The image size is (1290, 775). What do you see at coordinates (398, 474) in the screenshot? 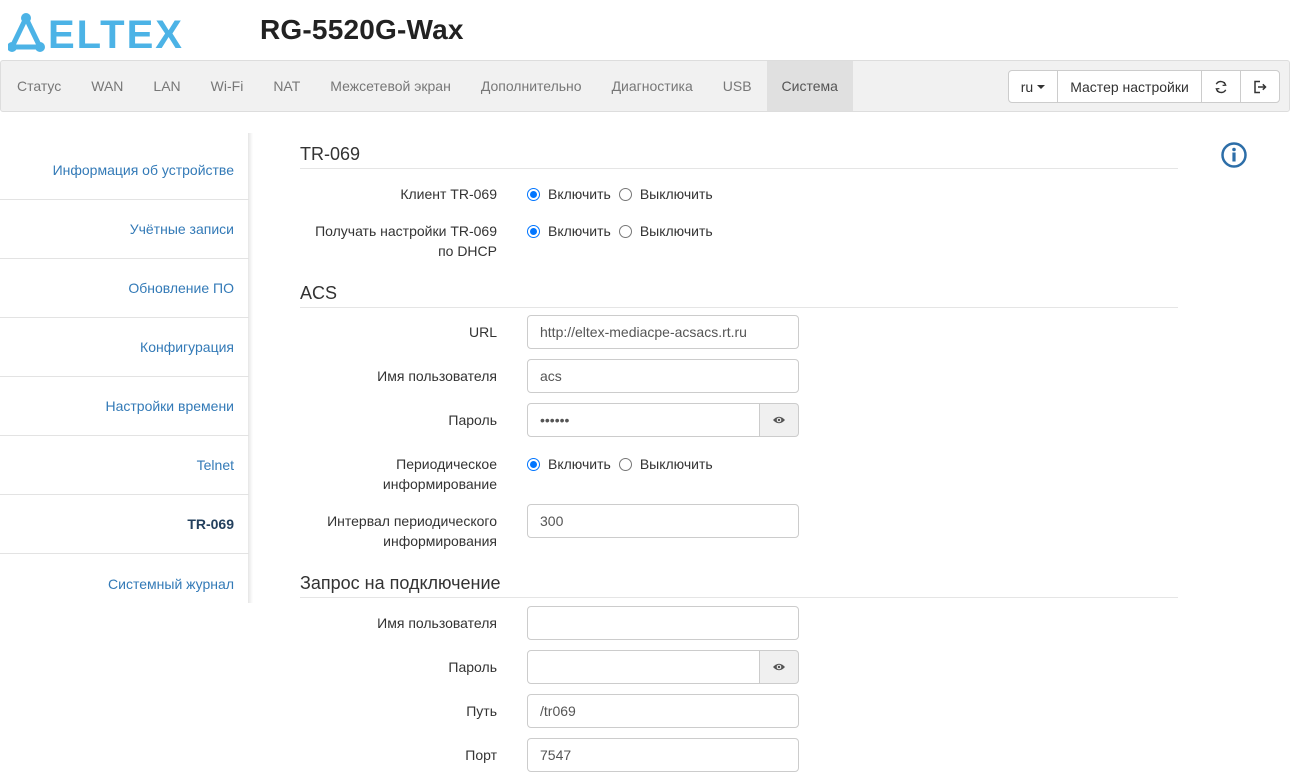
I see `acs-periodic-label: Периодическое информирование` at bounding box center [398, 474].